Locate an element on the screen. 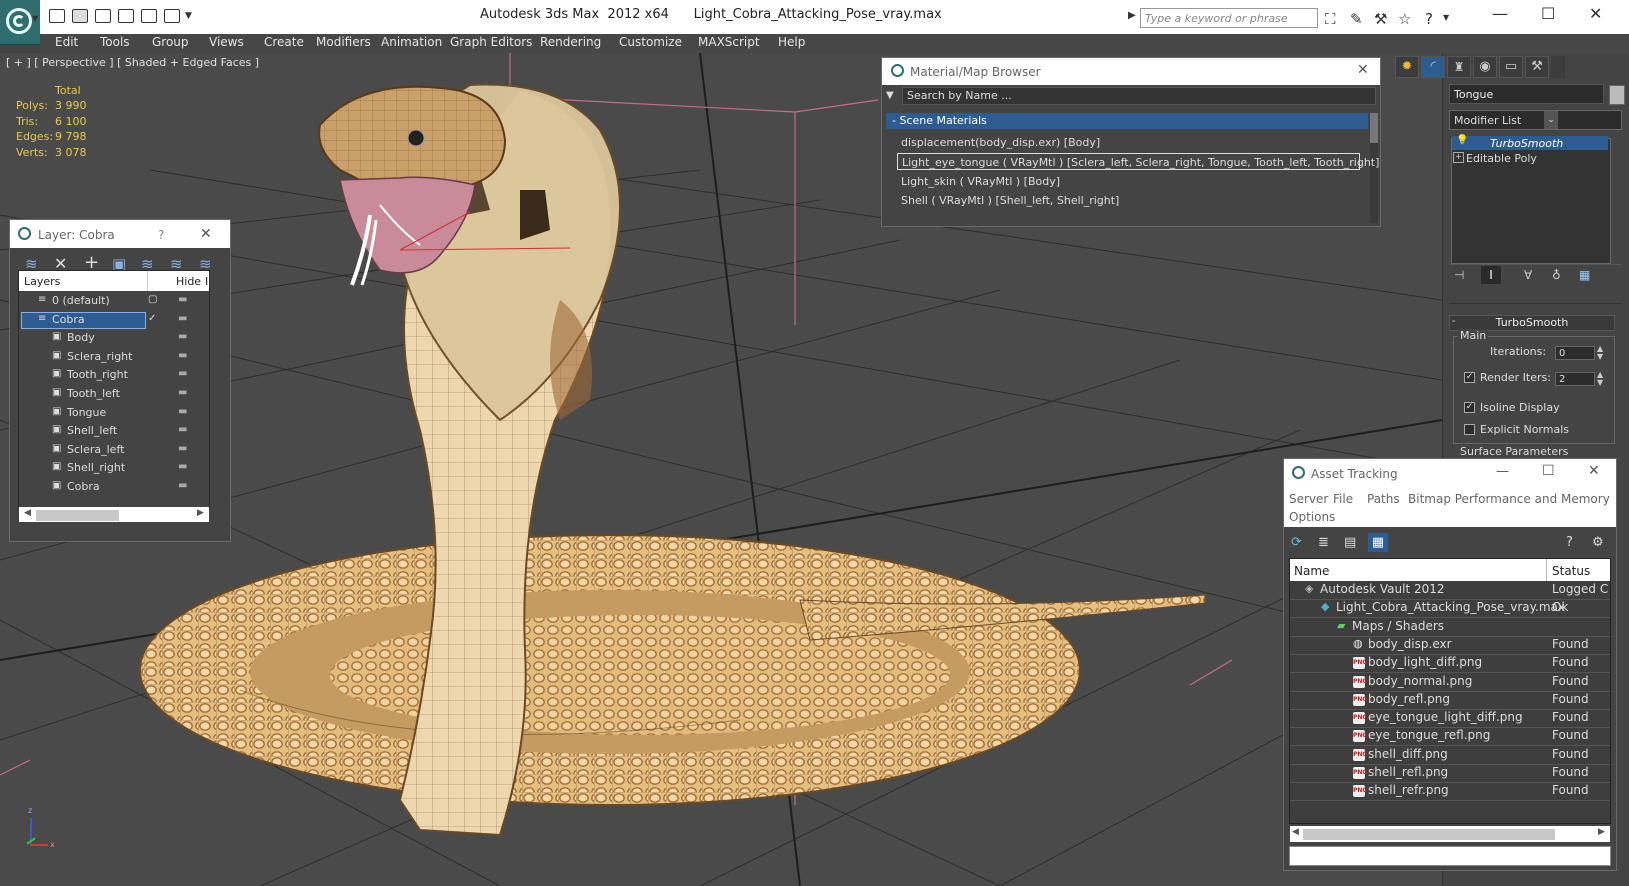 This screenshot has width=1629, height=886. communication-center-icon: ⚒ is located at coordinates (1380, 19).